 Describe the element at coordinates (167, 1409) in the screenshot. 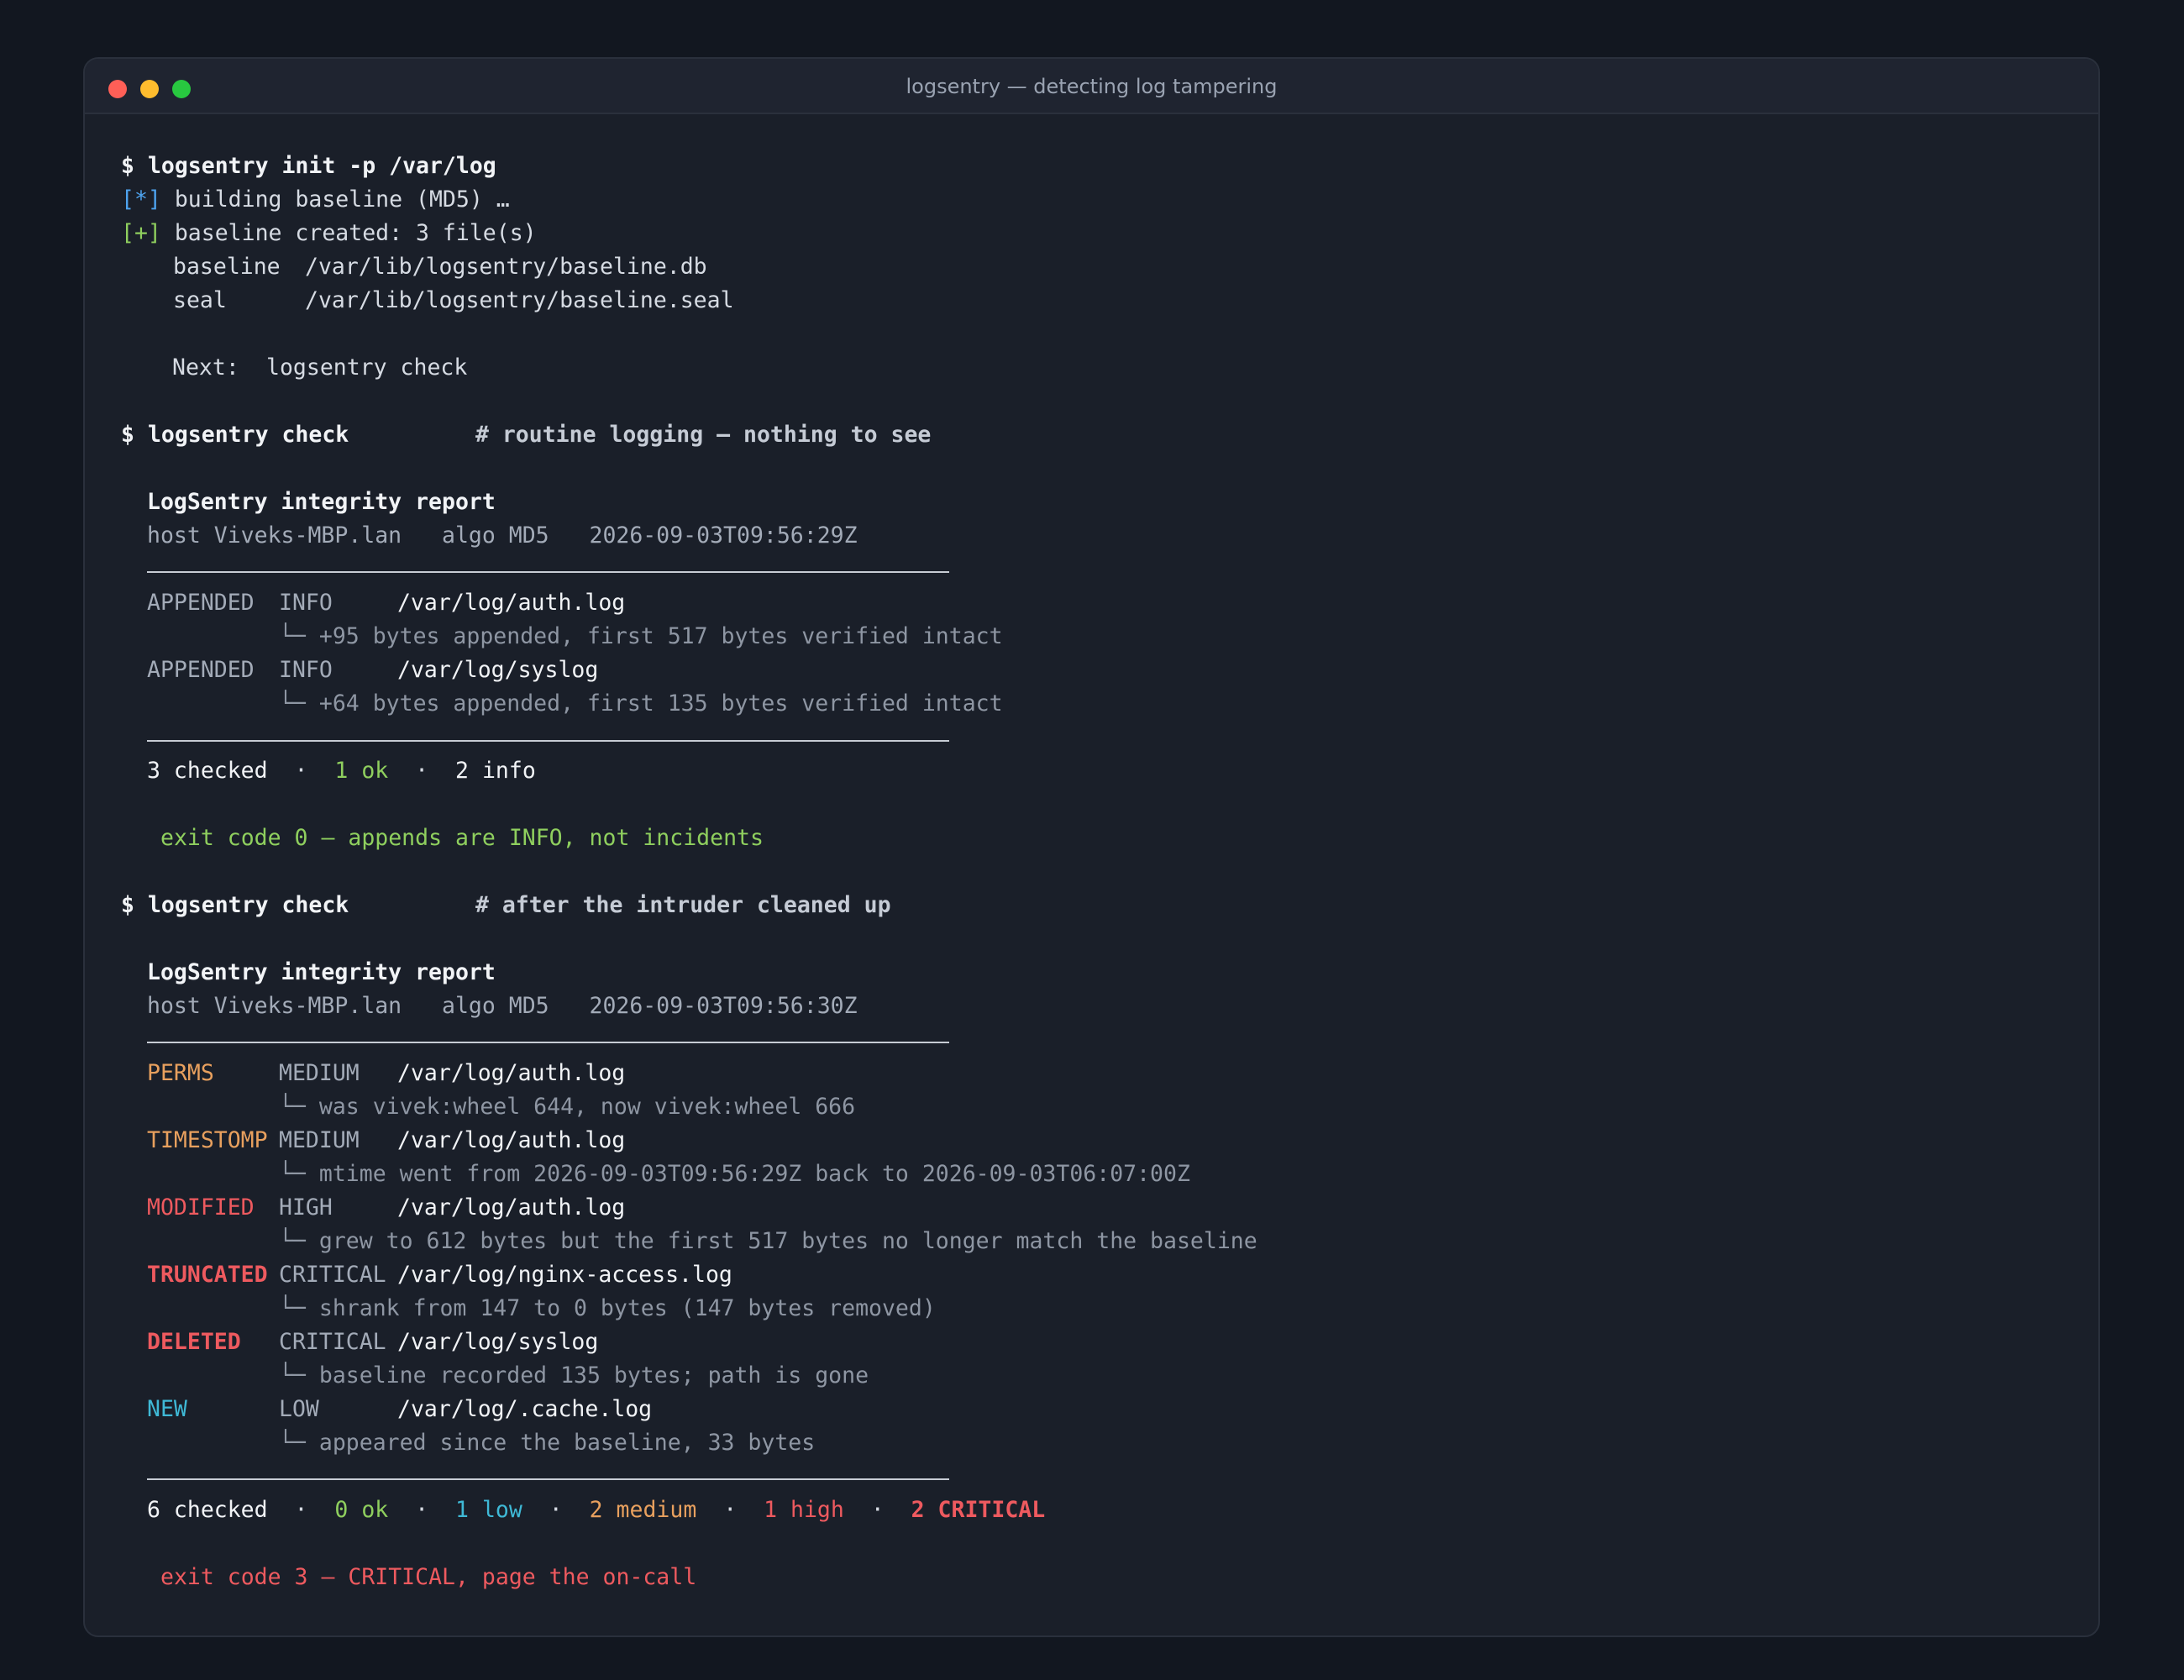

I see `finding-status: NEW` at that location.